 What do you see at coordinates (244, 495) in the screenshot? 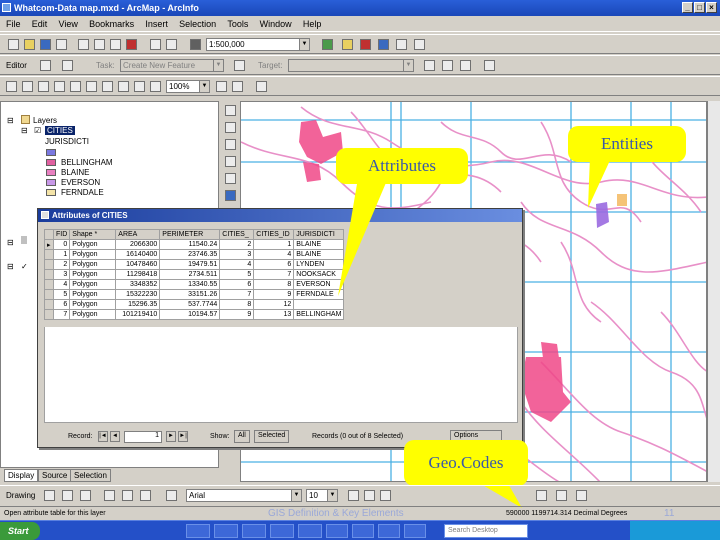
I see `font-combo: Arial ▼` at bounding box center [244, 495].